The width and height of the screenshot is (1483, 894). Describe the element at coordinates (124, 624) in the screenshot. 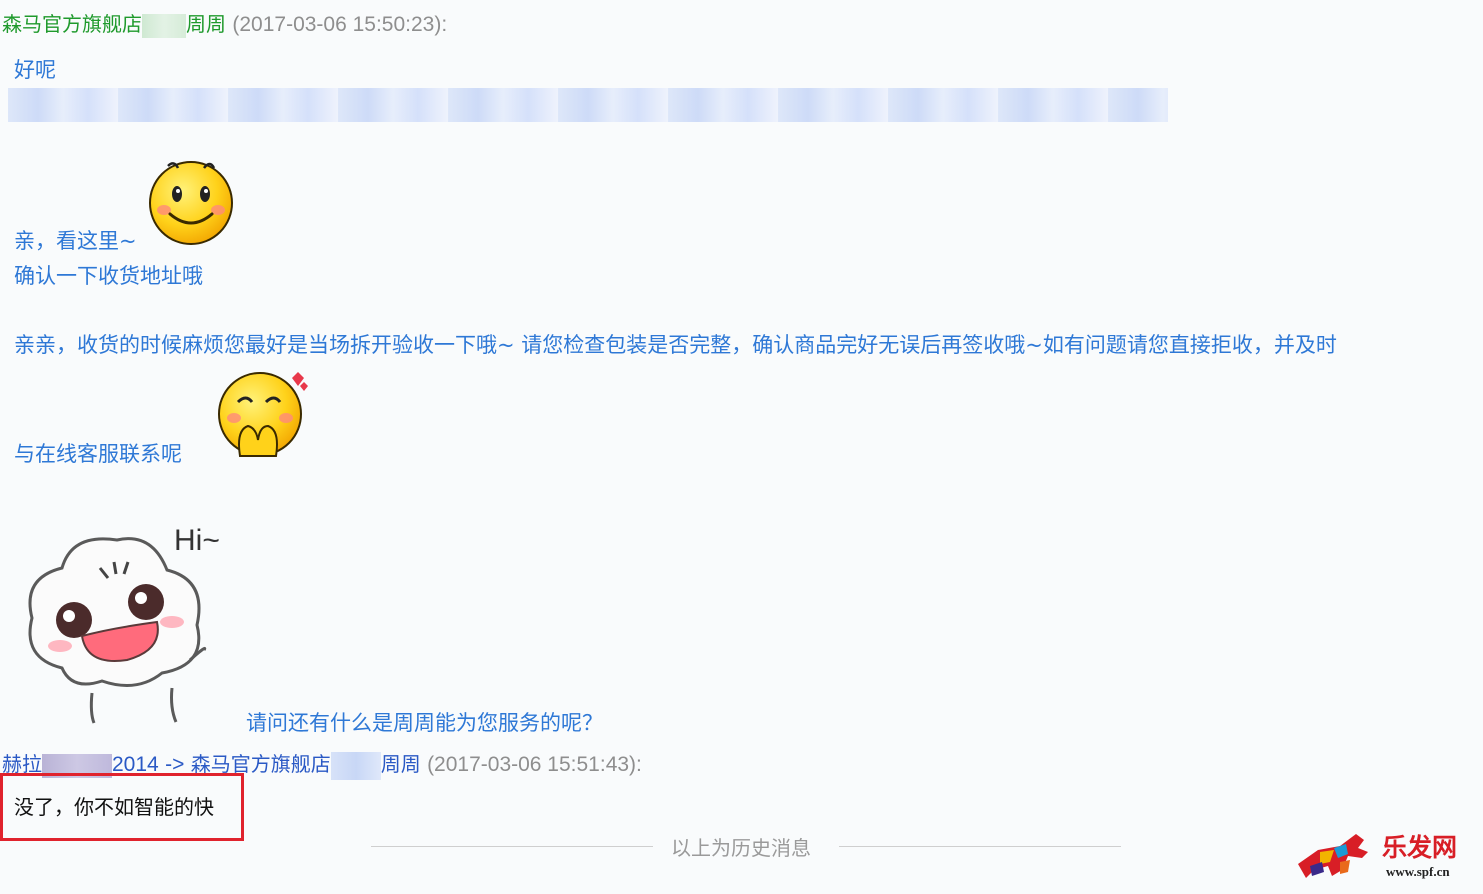

I see `cloud-hi-sticker: Hi~` at that location.